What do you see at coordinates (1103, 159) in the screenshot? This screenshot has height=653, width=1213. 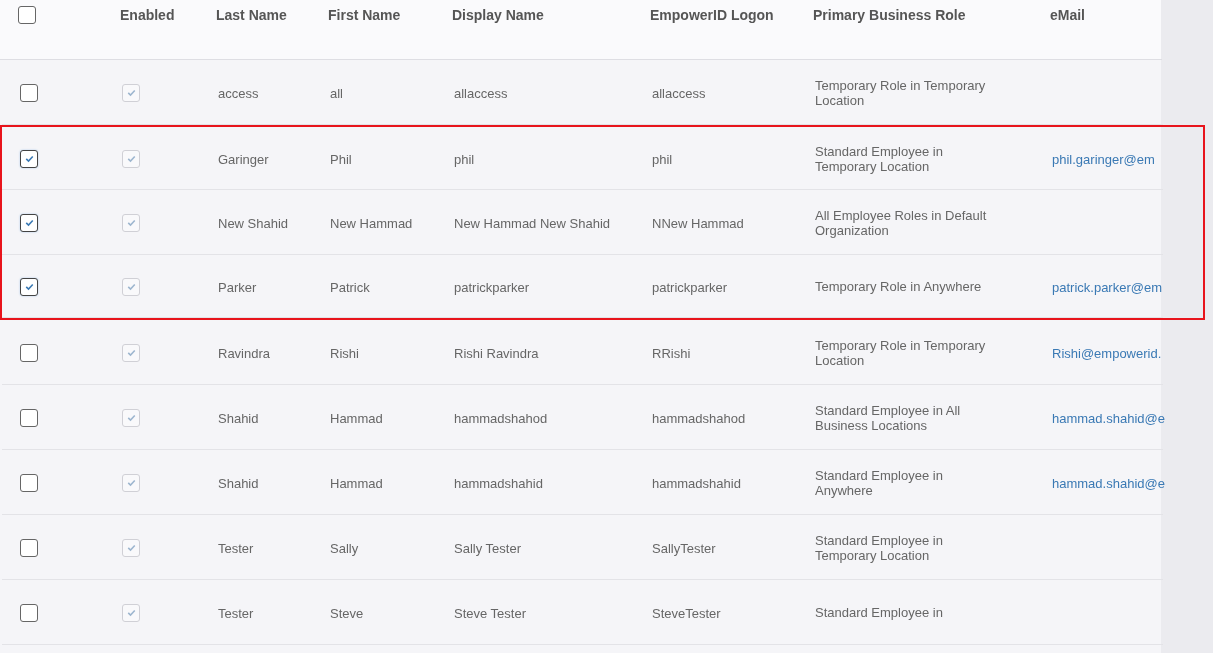 I see `email-link: phil.garinger@em` at bounding box center [1103, 159].